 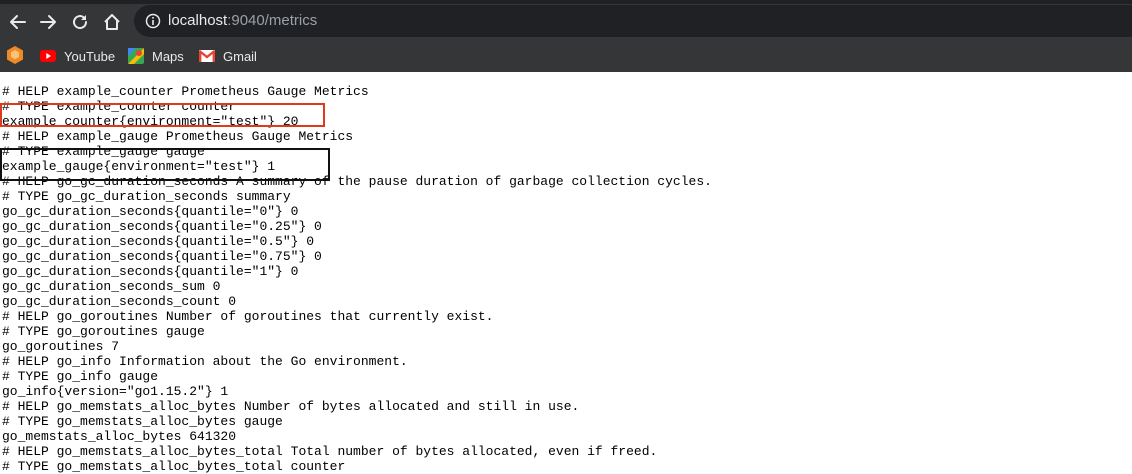 I want to click on metrics-line: go_goroutines 7, so click(x=61, y=346).